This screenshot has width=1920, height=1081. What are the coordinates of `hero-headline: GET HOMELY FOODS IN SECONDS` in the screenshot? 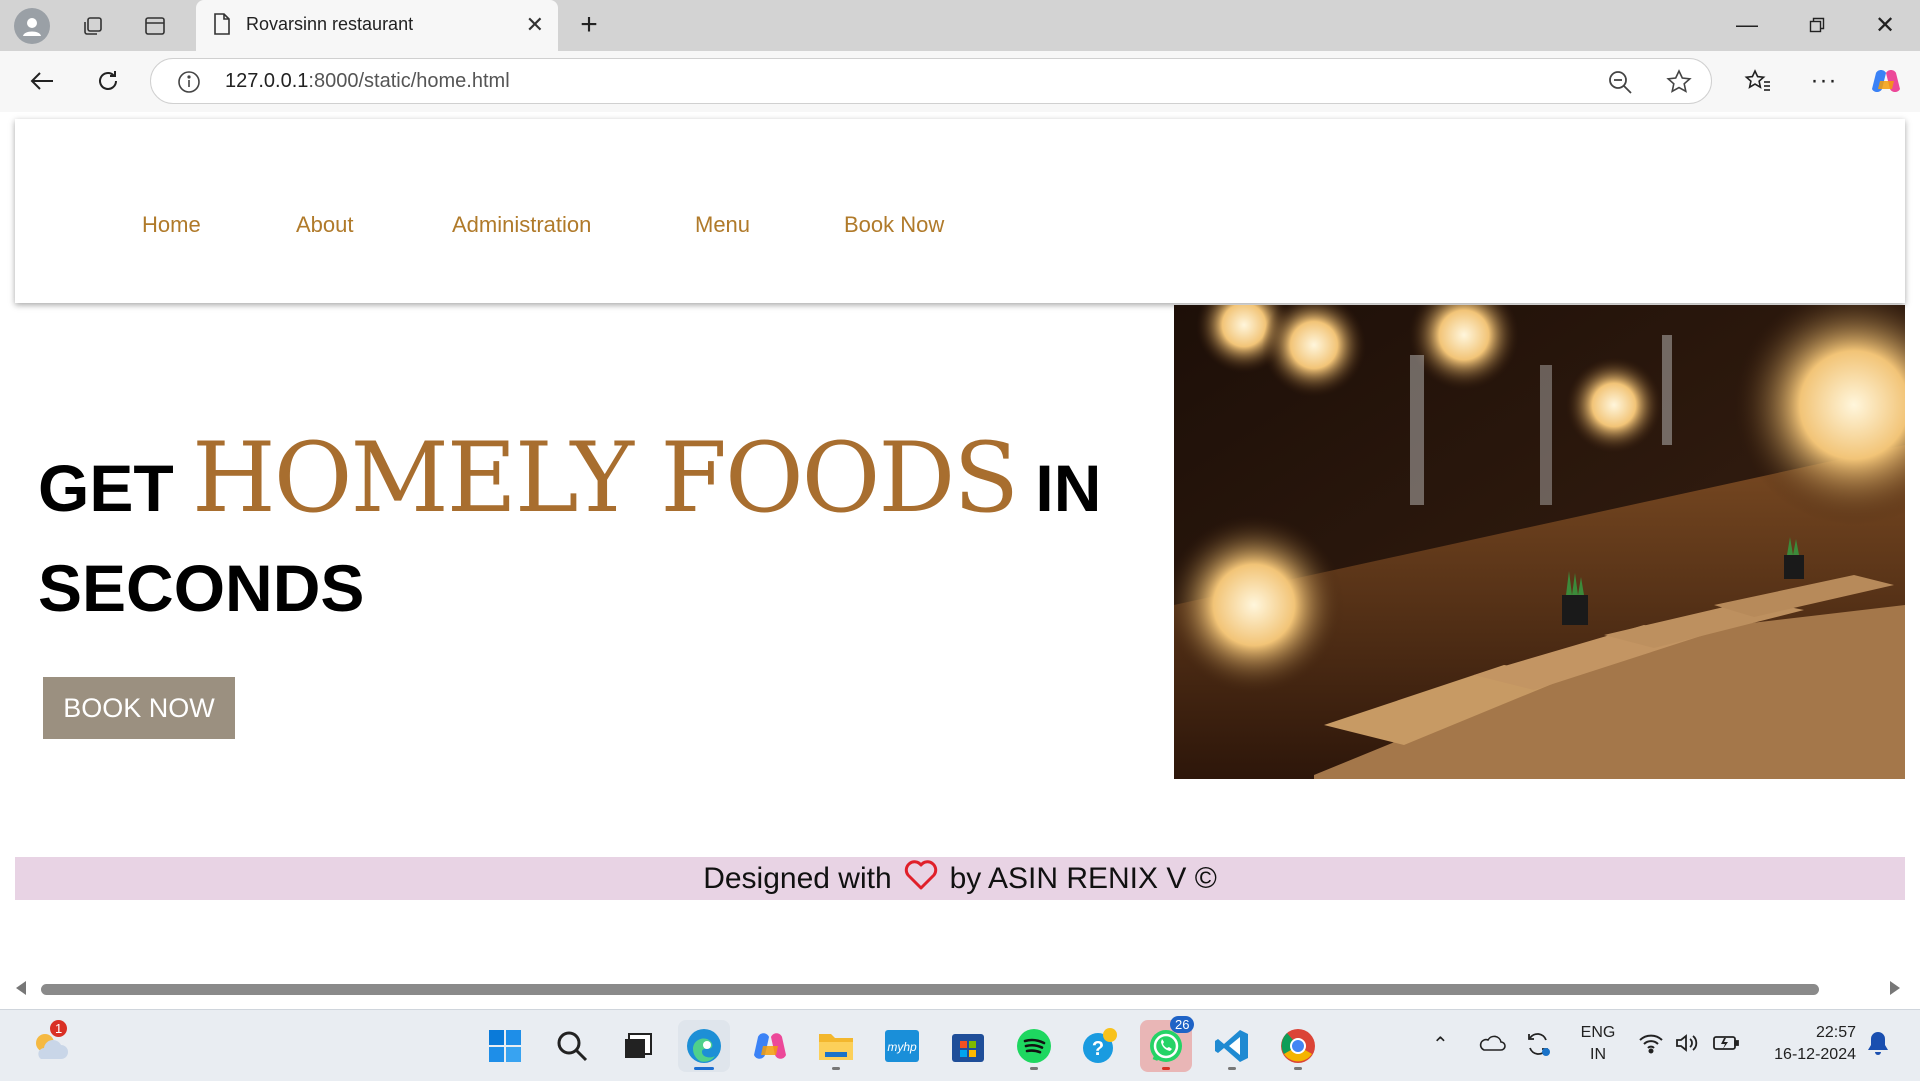 It's located at (593, 533).